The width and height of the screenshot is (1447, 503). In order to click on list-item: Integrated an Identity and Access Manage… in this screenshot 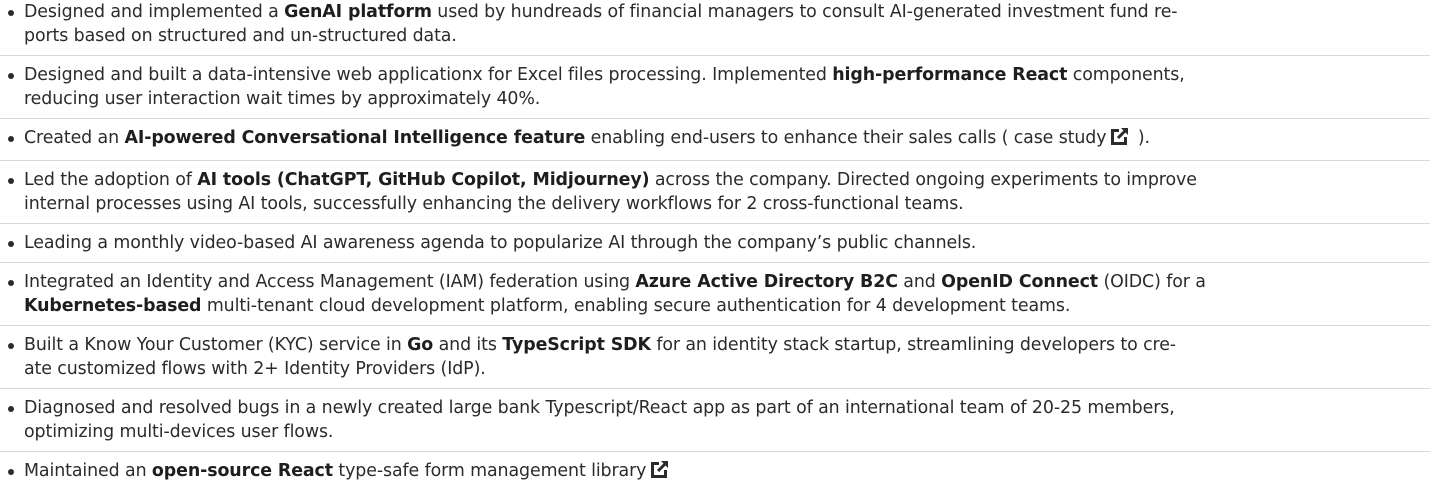, I will do `click(715, 294)`.